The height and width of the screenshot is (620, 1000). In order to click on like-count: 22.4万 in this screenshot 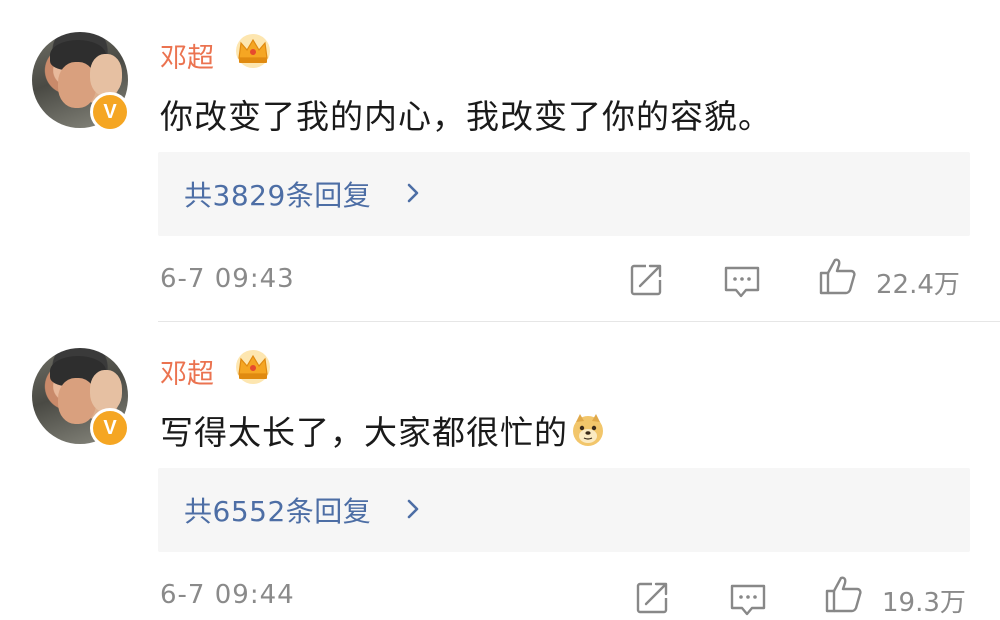, I will do `click(918, 285)`.